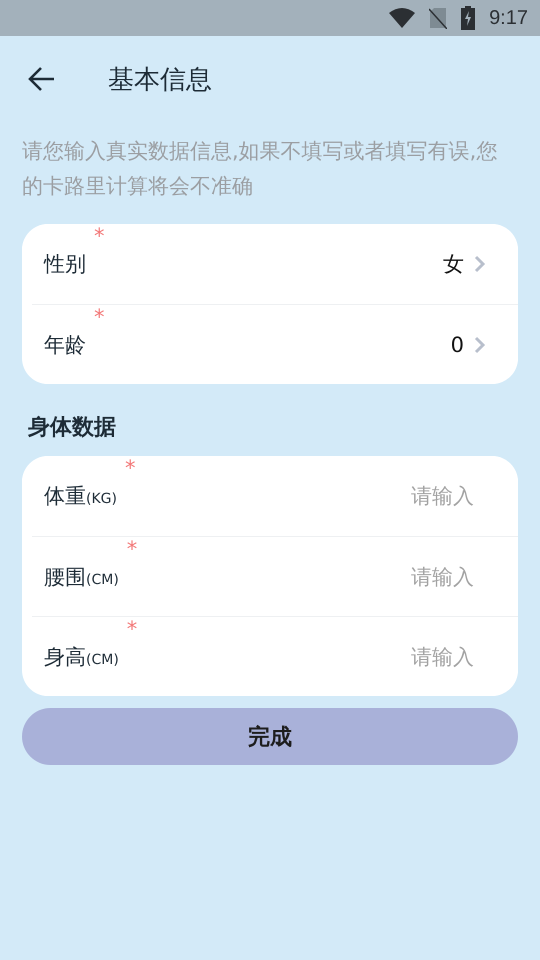 Image resolution: width=540 pixels, height=960 pixels. Describe the element at coordinates (260, 169) in the screenshot. I see `notice-text: 请您输入真实数据信息,如果不填写或者填写有误,您的卡路里计算将会不准确` at that location.